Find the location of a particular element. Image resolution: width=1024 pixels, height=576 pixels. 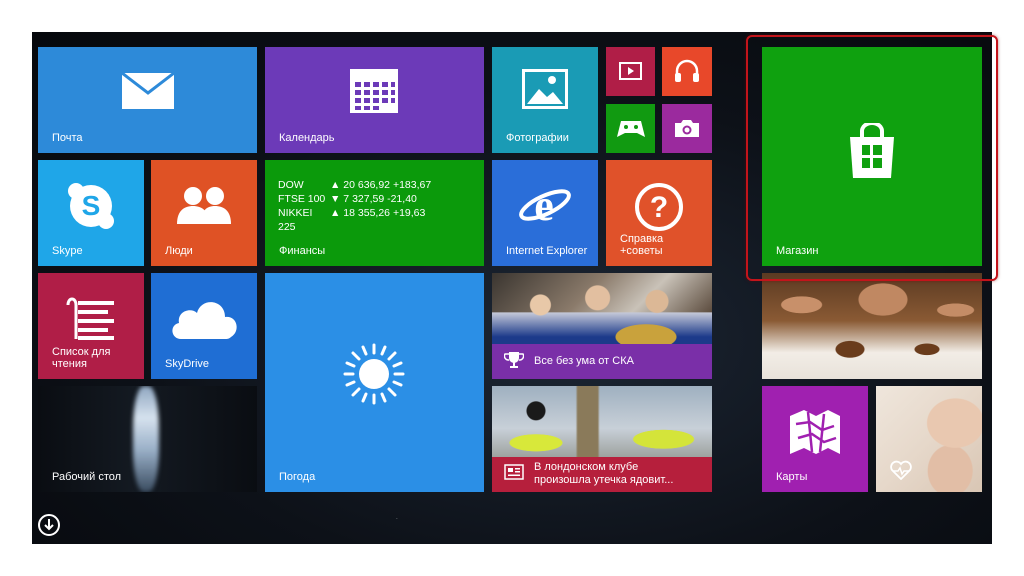

calendar-icon is located at coordinates (374, 91).